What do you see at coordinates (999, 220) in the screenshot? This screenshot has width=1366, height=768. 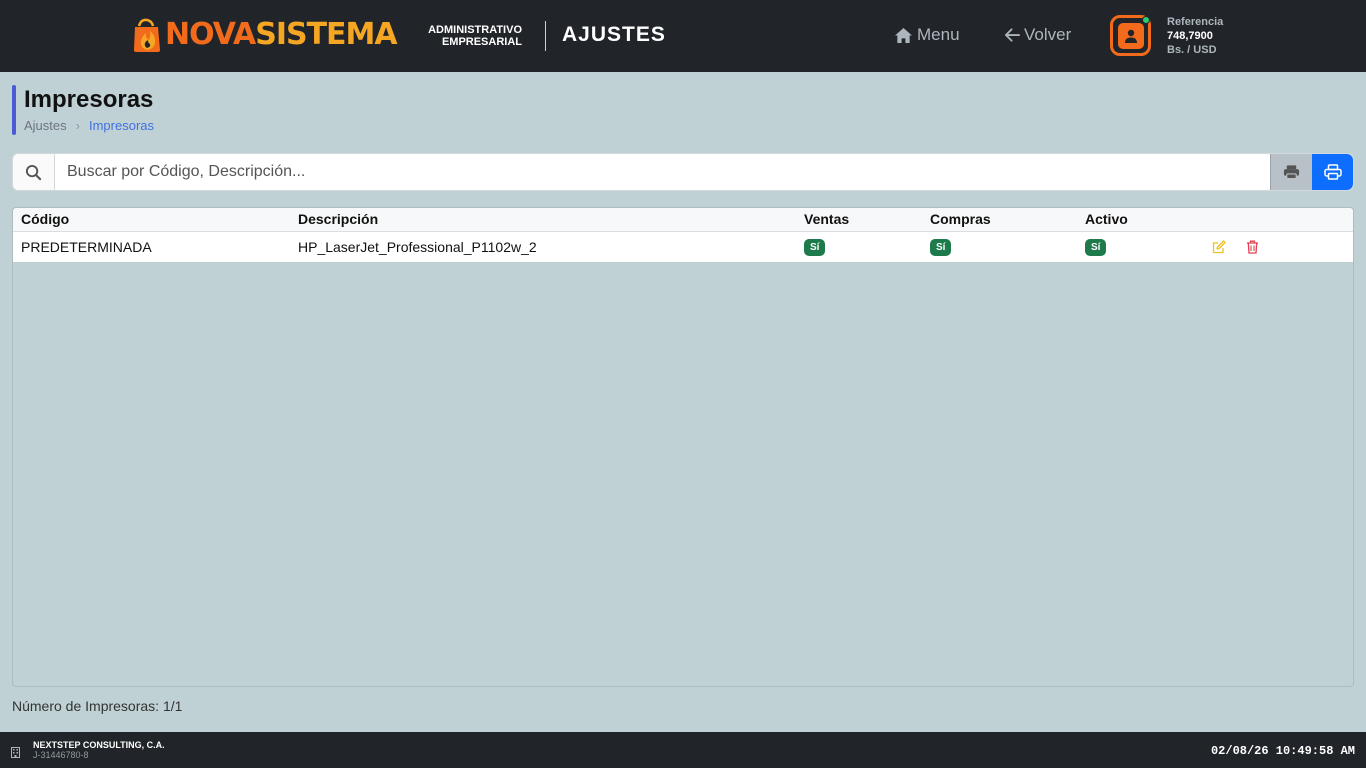 I see `column-header-compras: Compras` at bounding box center [999, 220].